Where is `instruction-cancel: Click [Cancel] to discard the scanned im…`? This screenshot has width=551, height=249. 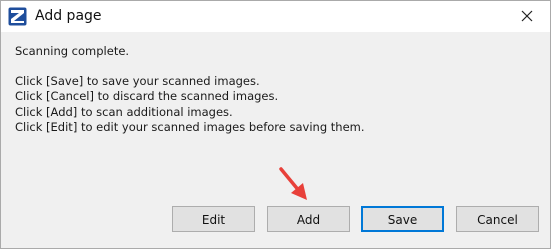
instruction-cancel: Click [Cancel] to discard the scanned im… is located at coordinates (147, 96).